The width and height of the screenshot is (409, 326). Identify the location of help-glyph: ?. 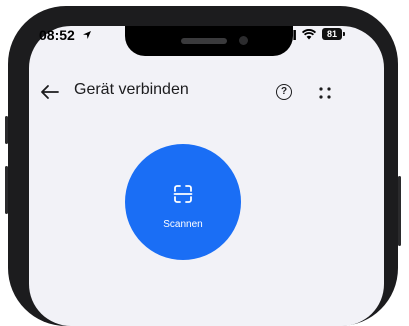
(284, 91).